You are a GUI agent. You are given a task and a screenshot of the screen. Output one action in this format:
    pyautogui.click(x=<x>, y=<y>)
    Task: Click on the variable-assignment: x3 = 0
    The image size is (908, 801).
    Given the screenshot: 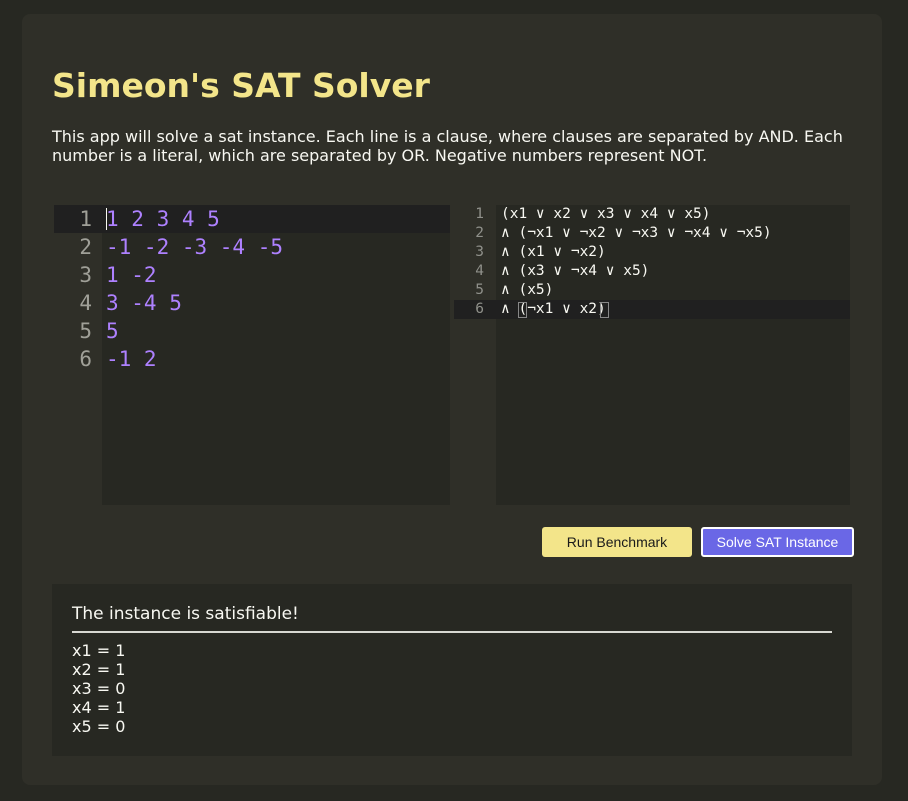 What is the action you would take?
    pyautogui.click(x=99, y=688)
    